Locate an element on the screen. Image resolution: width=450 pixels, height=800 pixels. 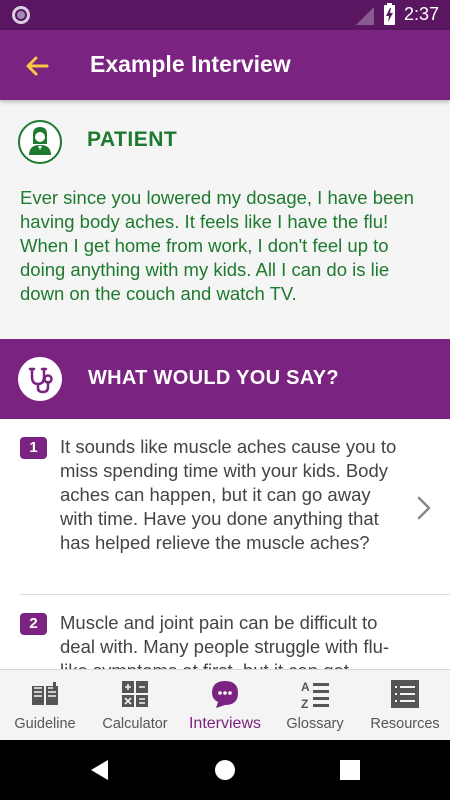
home-circle-icon is located at coordinates (225, 770).